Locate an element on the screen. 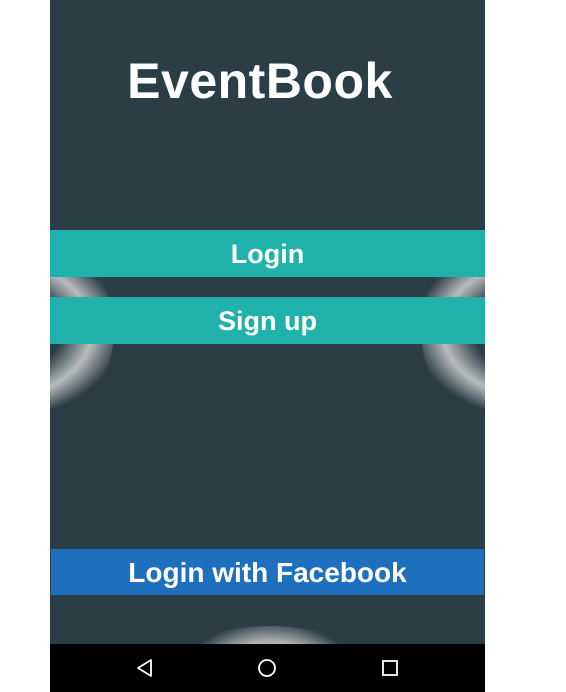 The height and width of the screenshot is (692, 566). recent-apps-button is located at coordinates (390, 668).